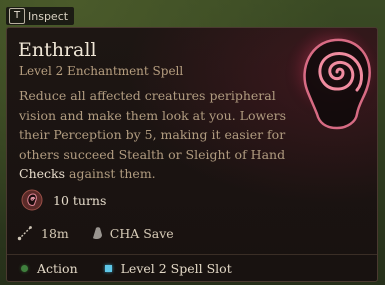  I want to click on inspect-label: Inspect, so click(48, 16).